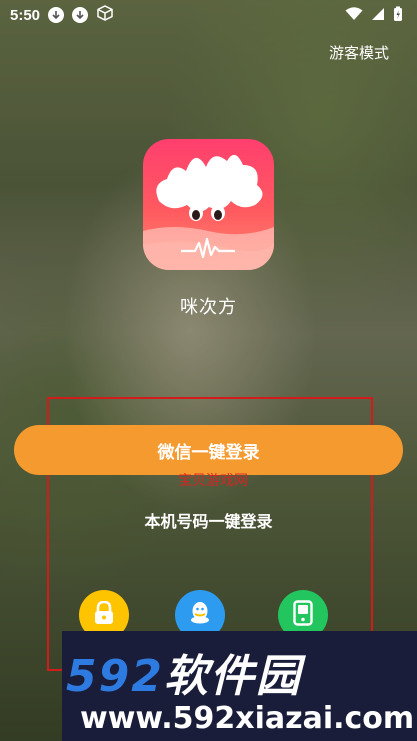  Describe the element at coordinates (208, 15) in the screenshot. I see `status-bar: 5:50` at that location.